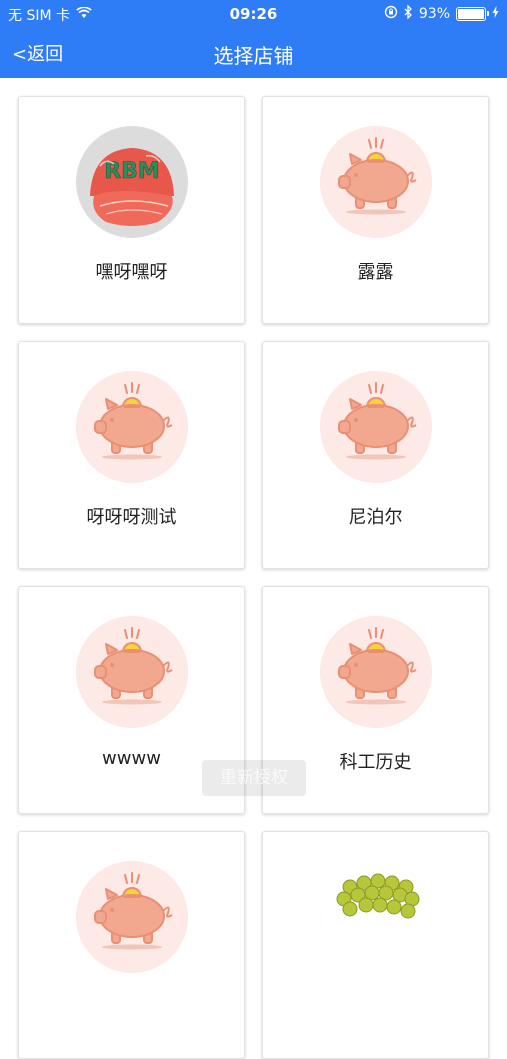 This screenshot has height=1059, width=507. What do you see at coordinates (131, 272) in the screenshot?
I see `store-name: 嘿呀嘿呀` at bounding box center [131, 272].